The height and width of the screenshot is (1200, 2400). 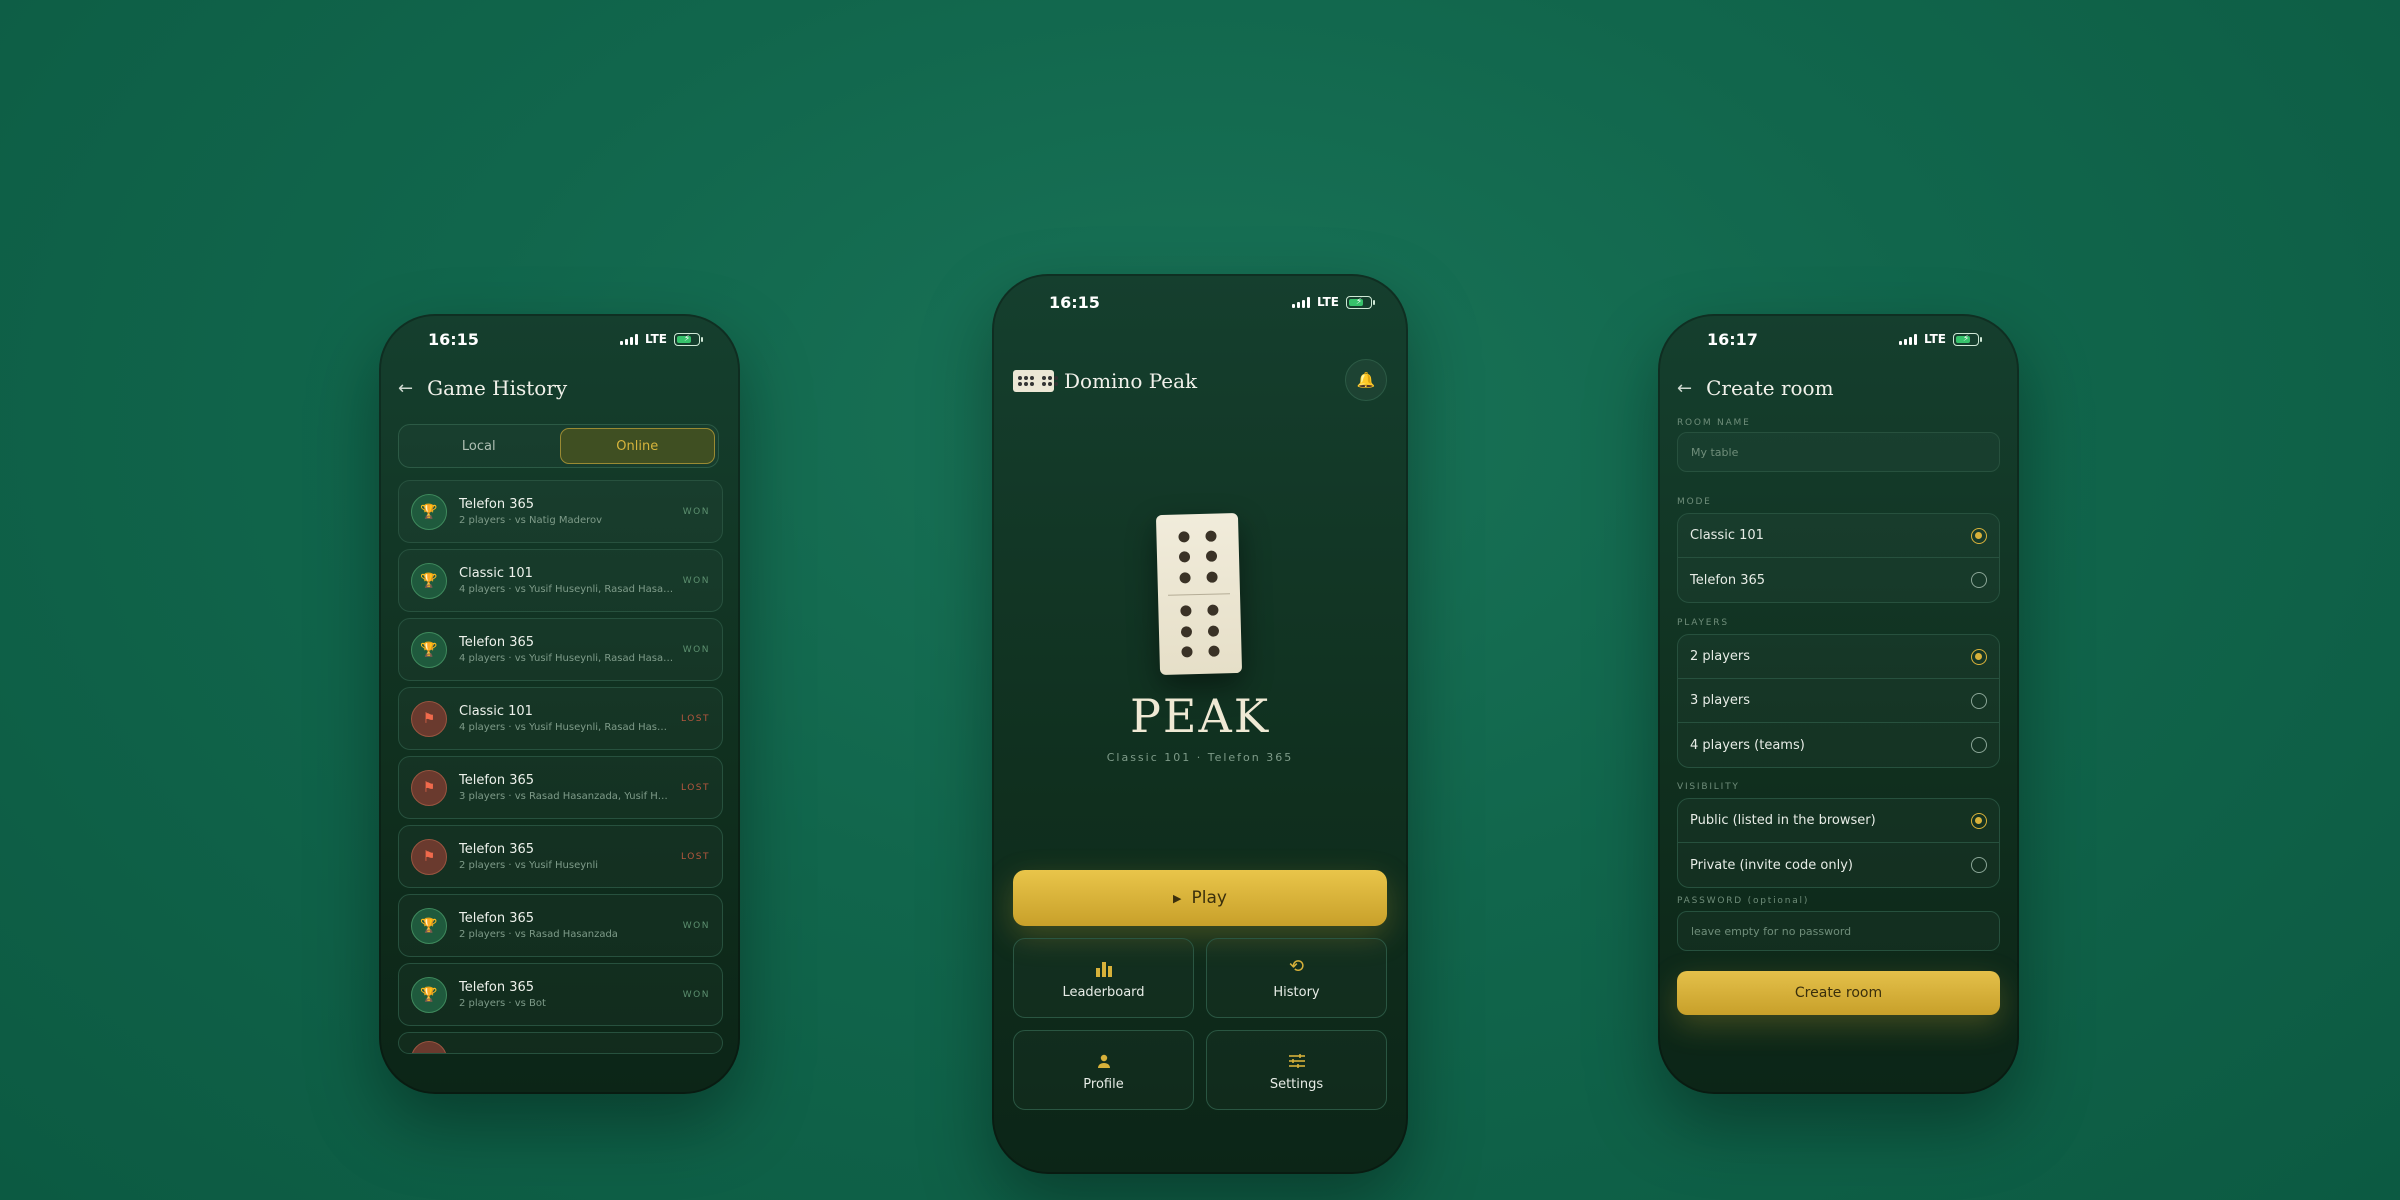 I want to click on app-brand: Domino Peak, so click(x=1105, y=381).